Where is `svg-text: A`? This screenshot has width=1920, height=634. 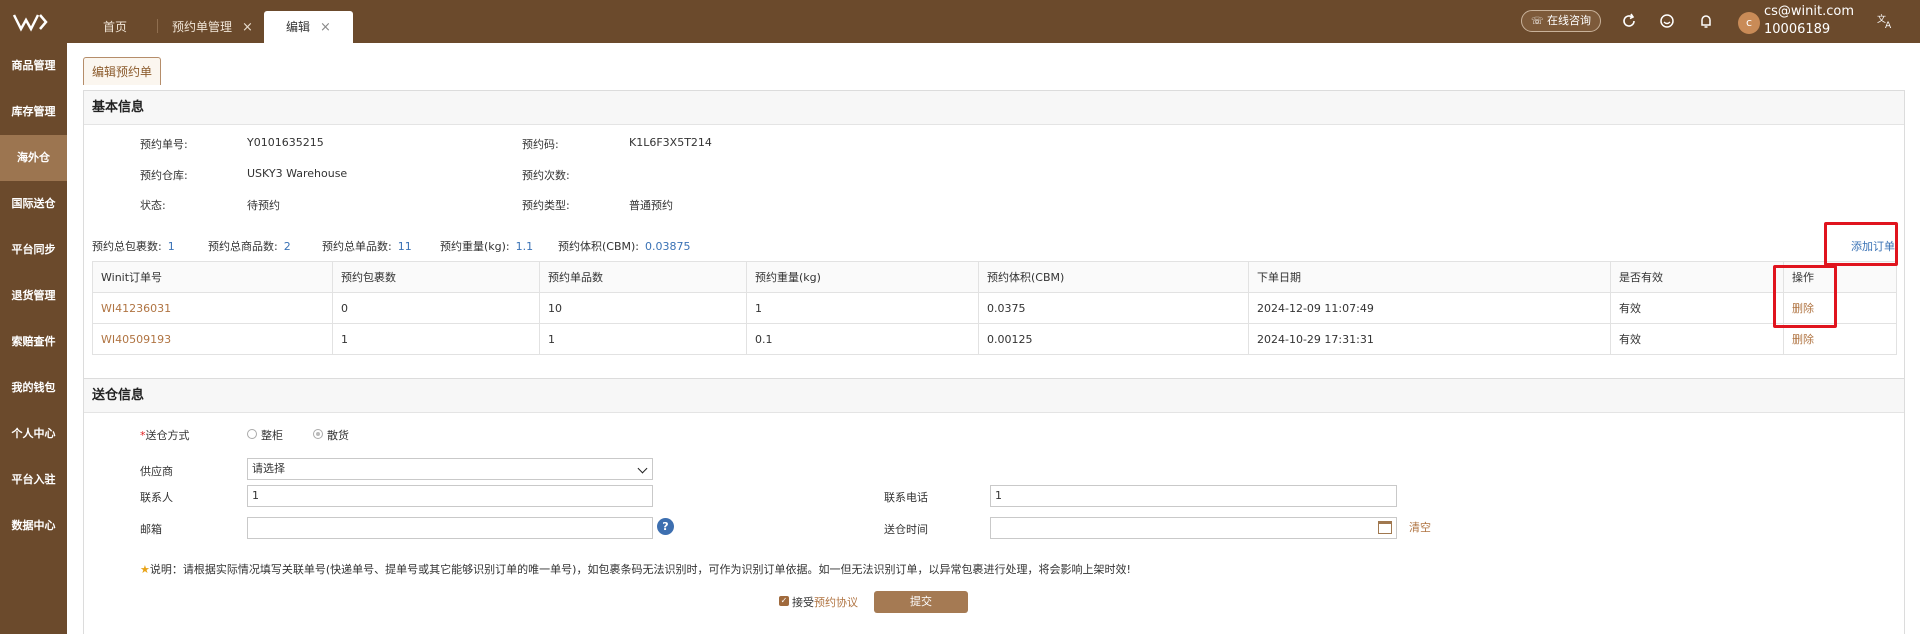 svg-text: A is located at coordinates (1888, 25).